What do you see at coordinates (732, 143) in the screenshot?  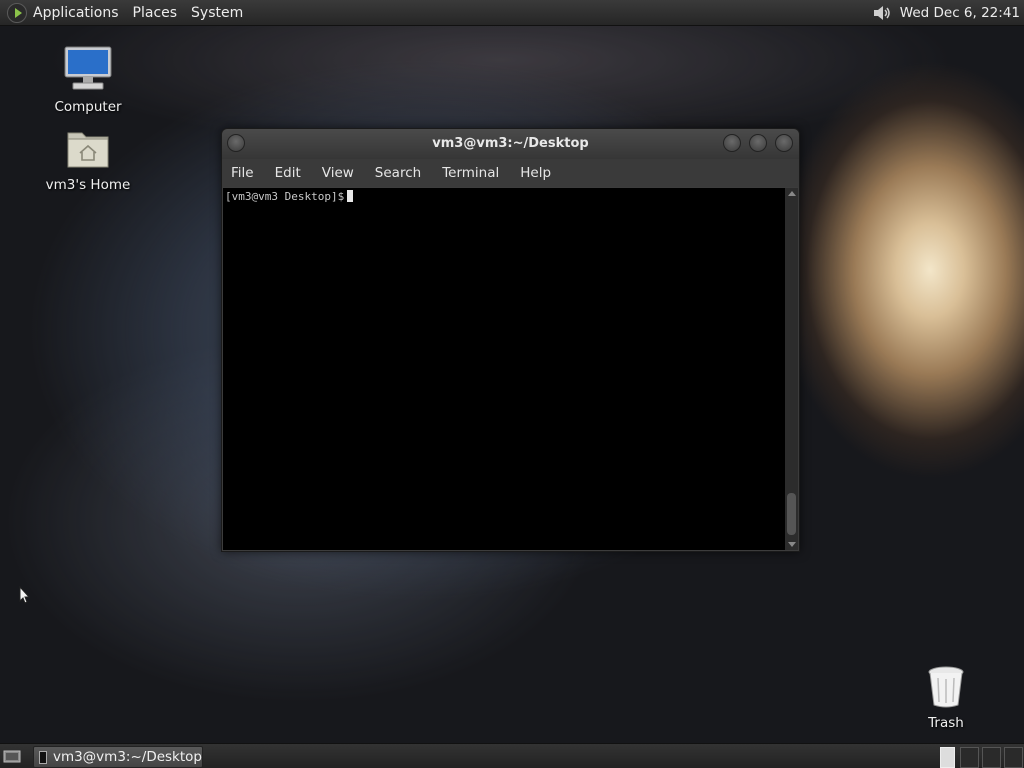 I see `minimize-button` at bounding box center [732, 143].